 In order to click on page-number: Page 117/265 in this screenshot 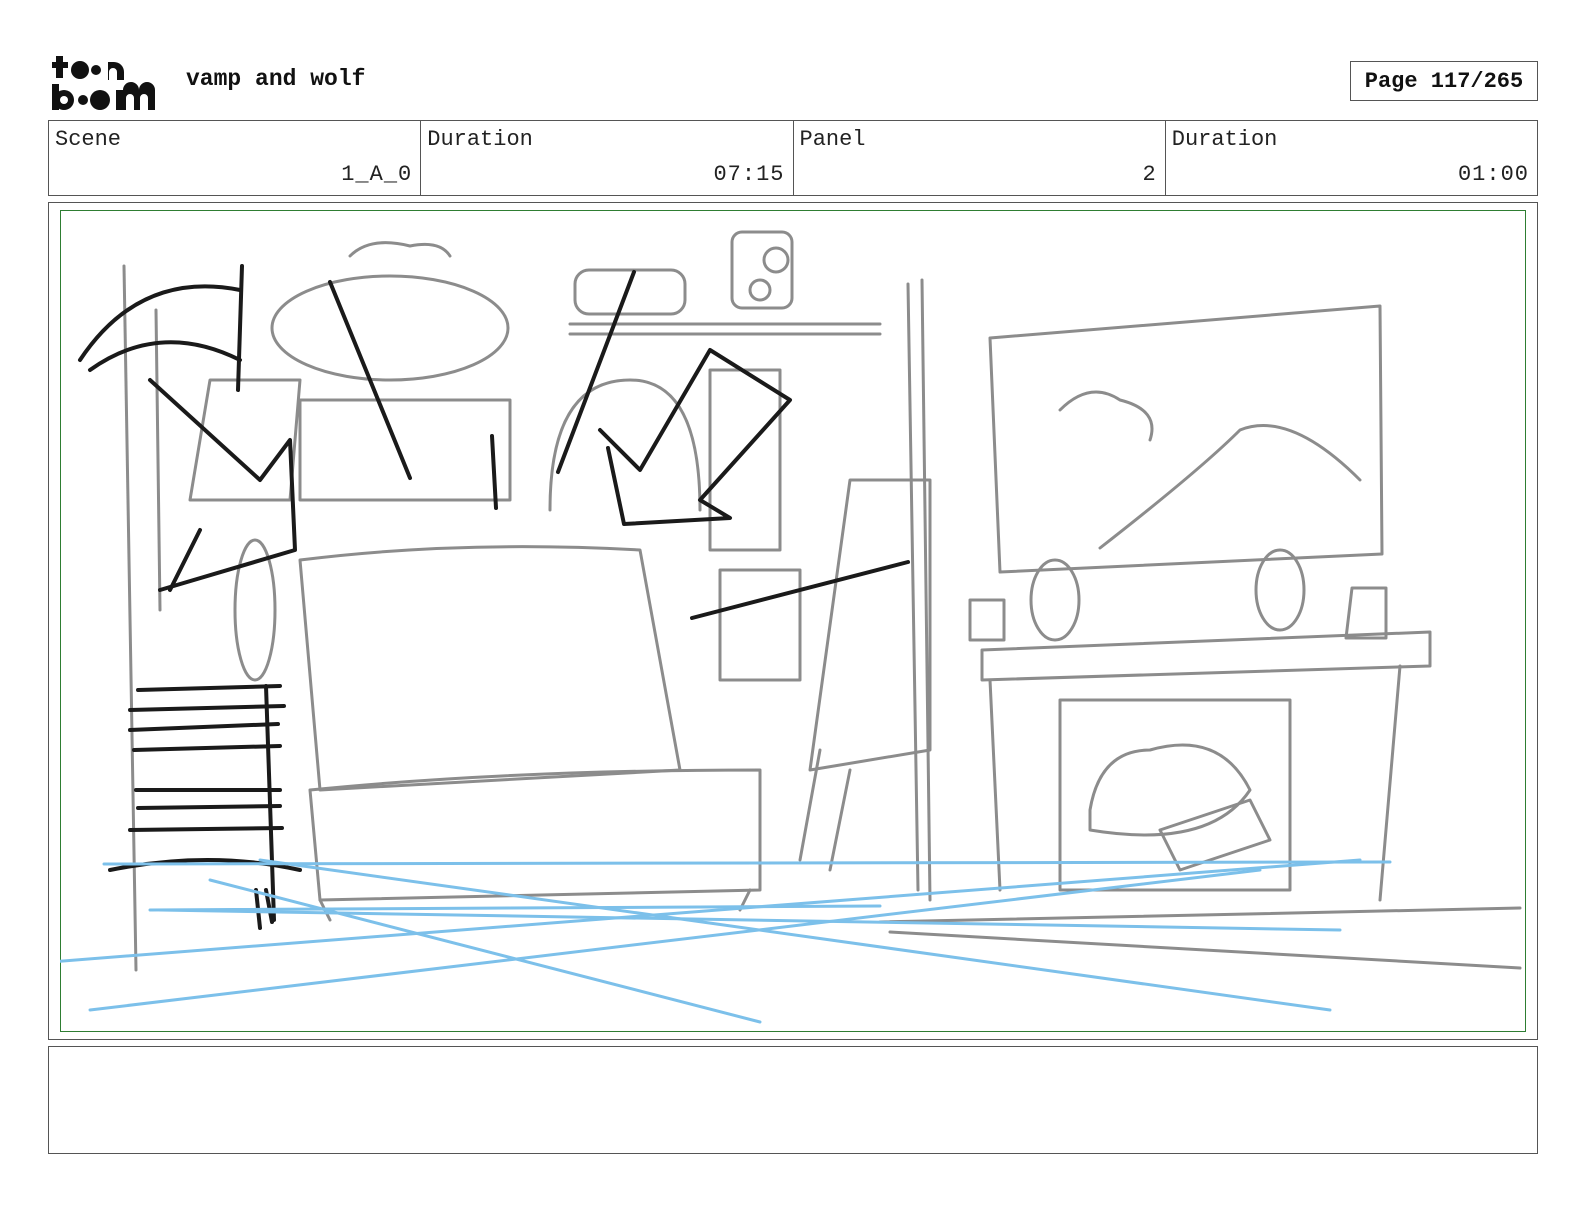, I will do `click(1444, 81)`.